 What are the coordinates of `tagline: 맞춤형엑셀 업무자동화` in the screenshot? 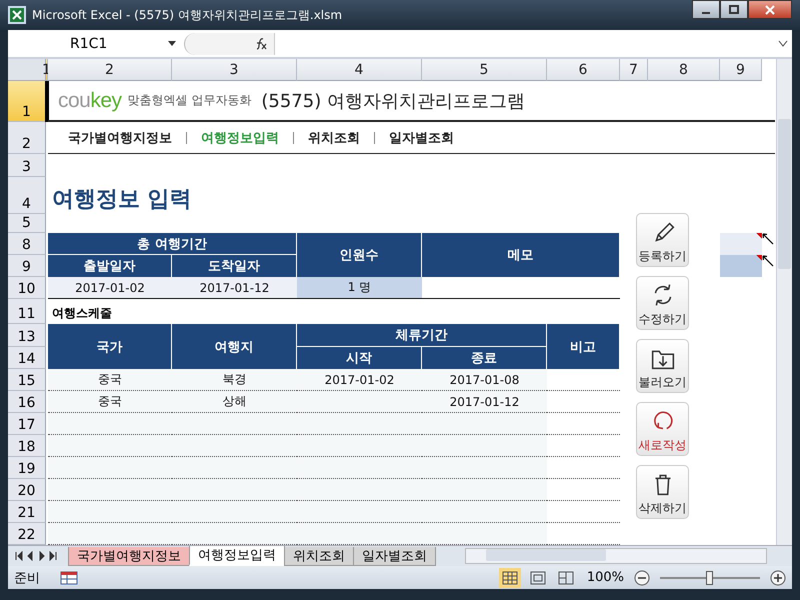 It's located at (190, 100).